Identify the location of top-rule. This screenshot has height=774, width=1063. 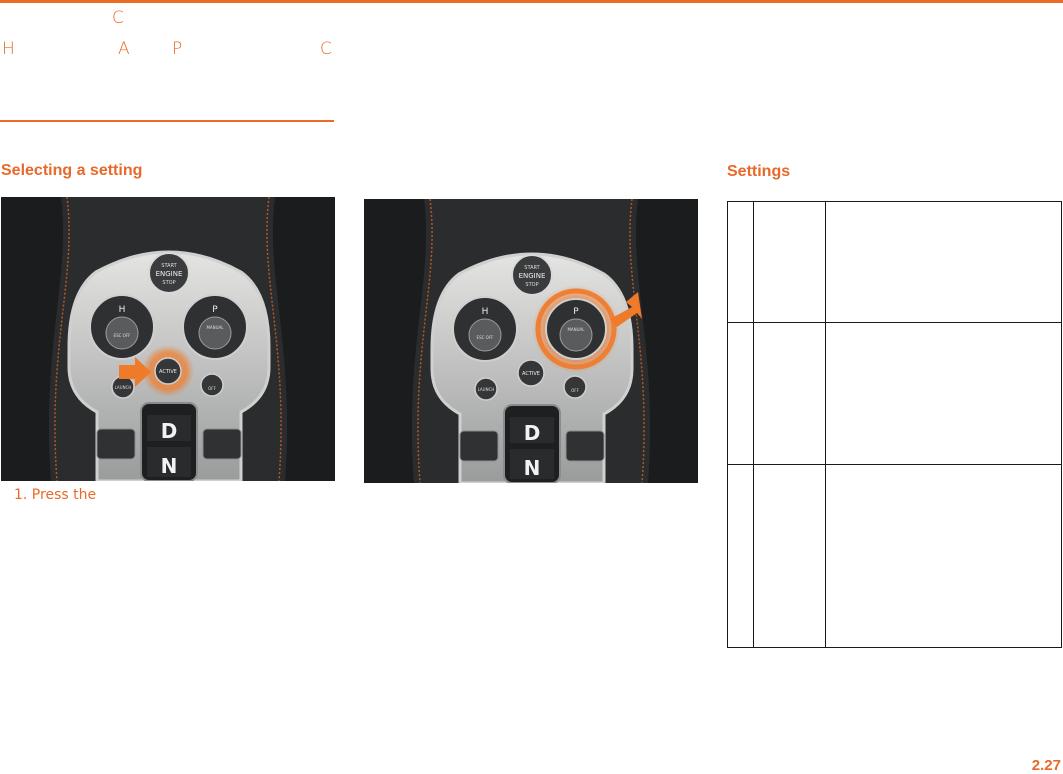
(531, 1).